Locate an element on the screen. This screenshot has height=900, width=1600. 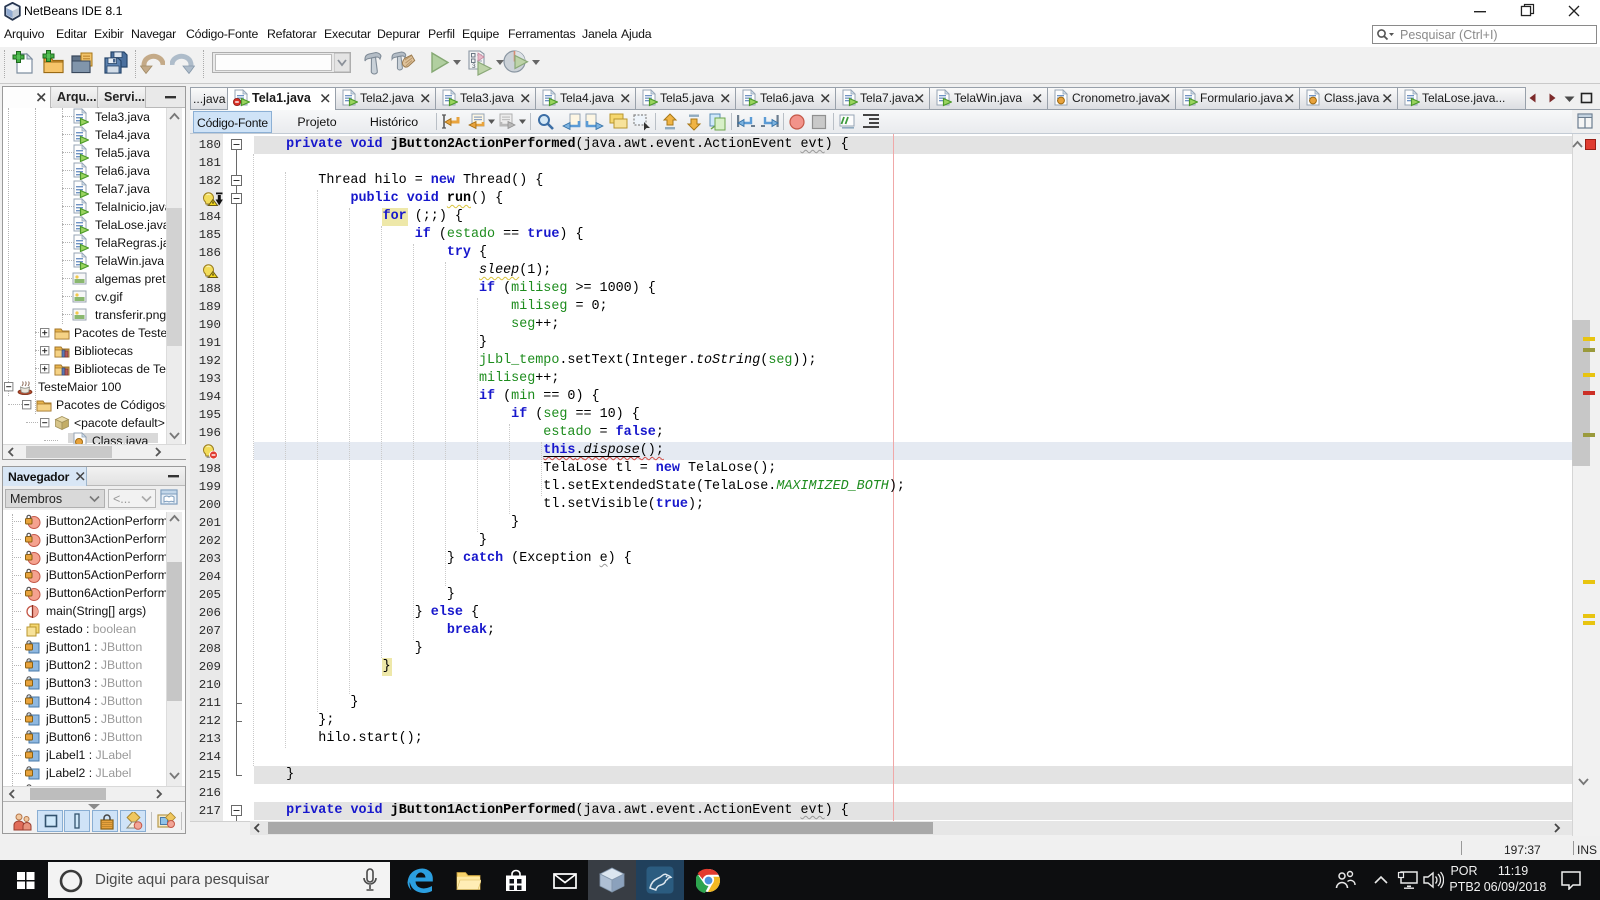
svg-text: 3 is located at coordinates (474, 66).